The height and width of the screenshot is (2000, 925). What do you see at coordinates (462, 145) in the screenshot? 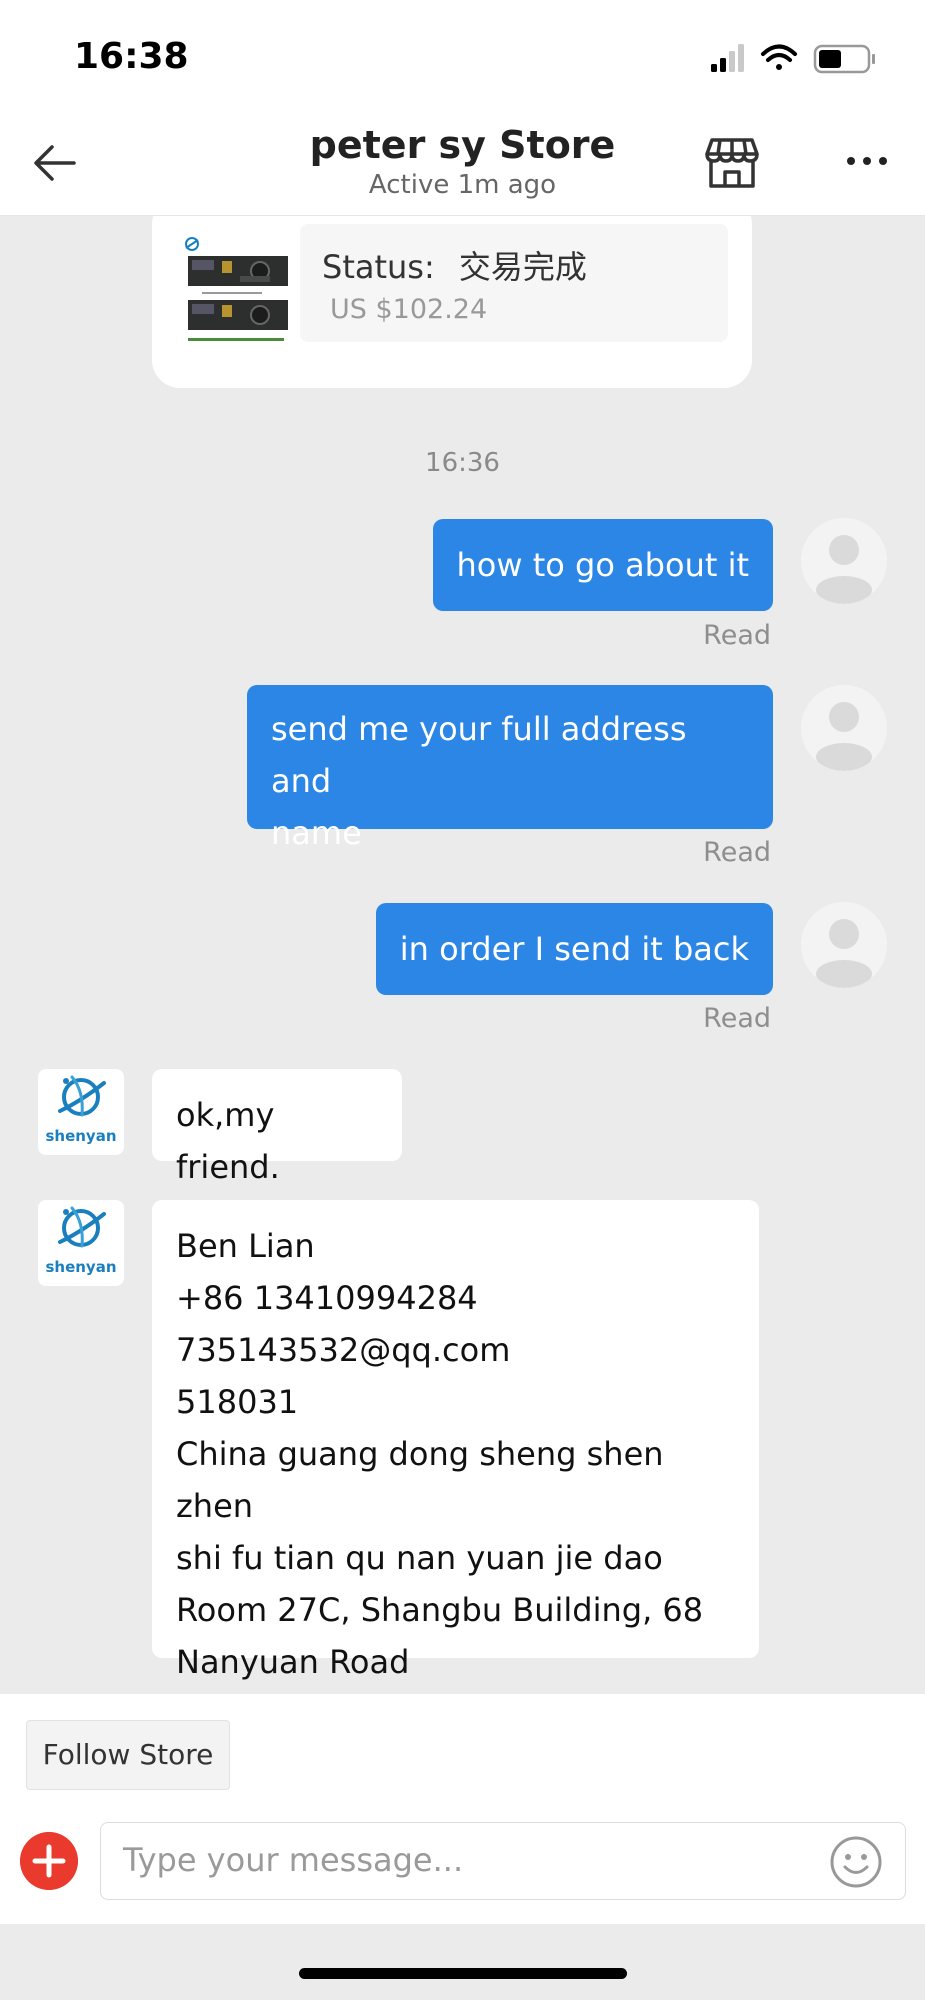
I see `store-title: peter sy Store` at bounding box center [462, 145].